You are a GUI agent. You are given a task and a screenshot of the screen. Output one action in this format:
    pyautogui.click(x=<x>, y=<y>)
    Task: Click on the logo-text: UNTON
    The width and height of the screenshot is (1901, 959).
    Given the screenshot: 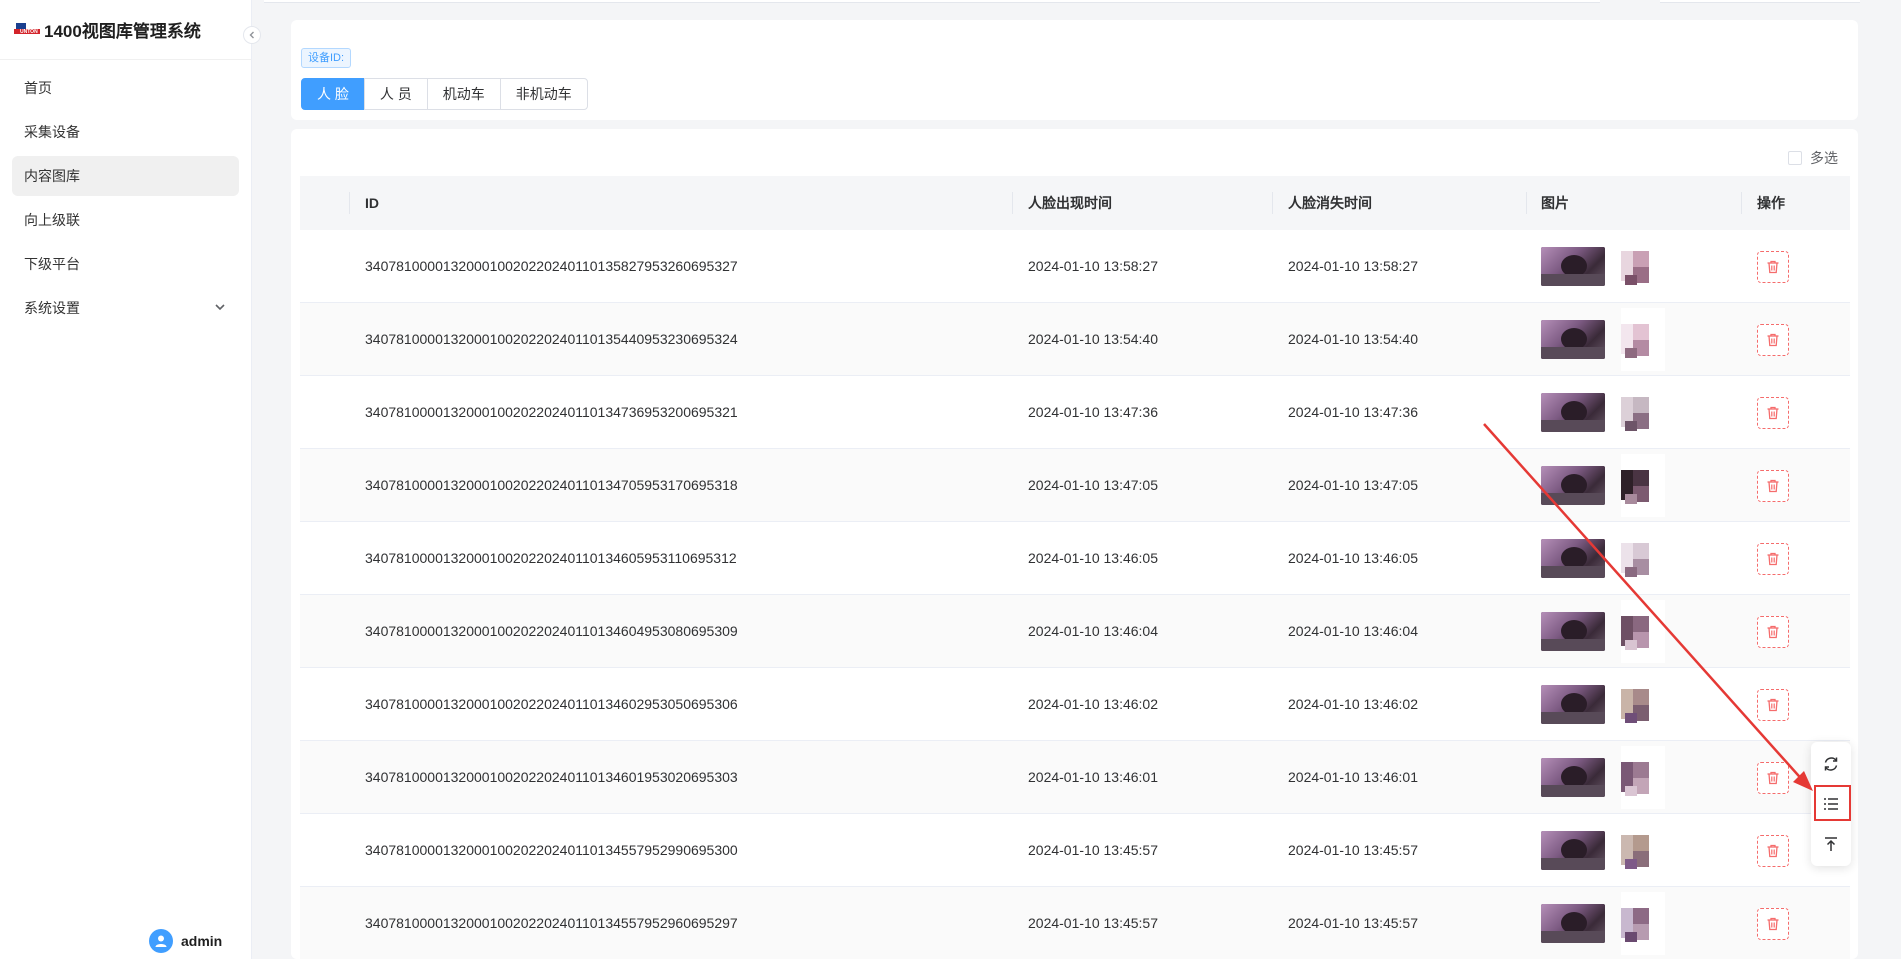 What is the action you would take?
    pyautogui.click(x=29, y=31)
    